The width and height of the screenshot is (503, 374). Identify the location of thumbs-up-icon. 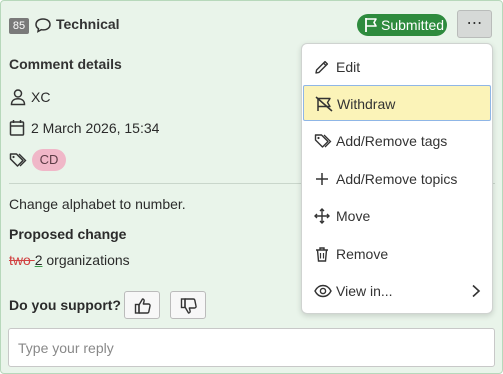
(142, 306).